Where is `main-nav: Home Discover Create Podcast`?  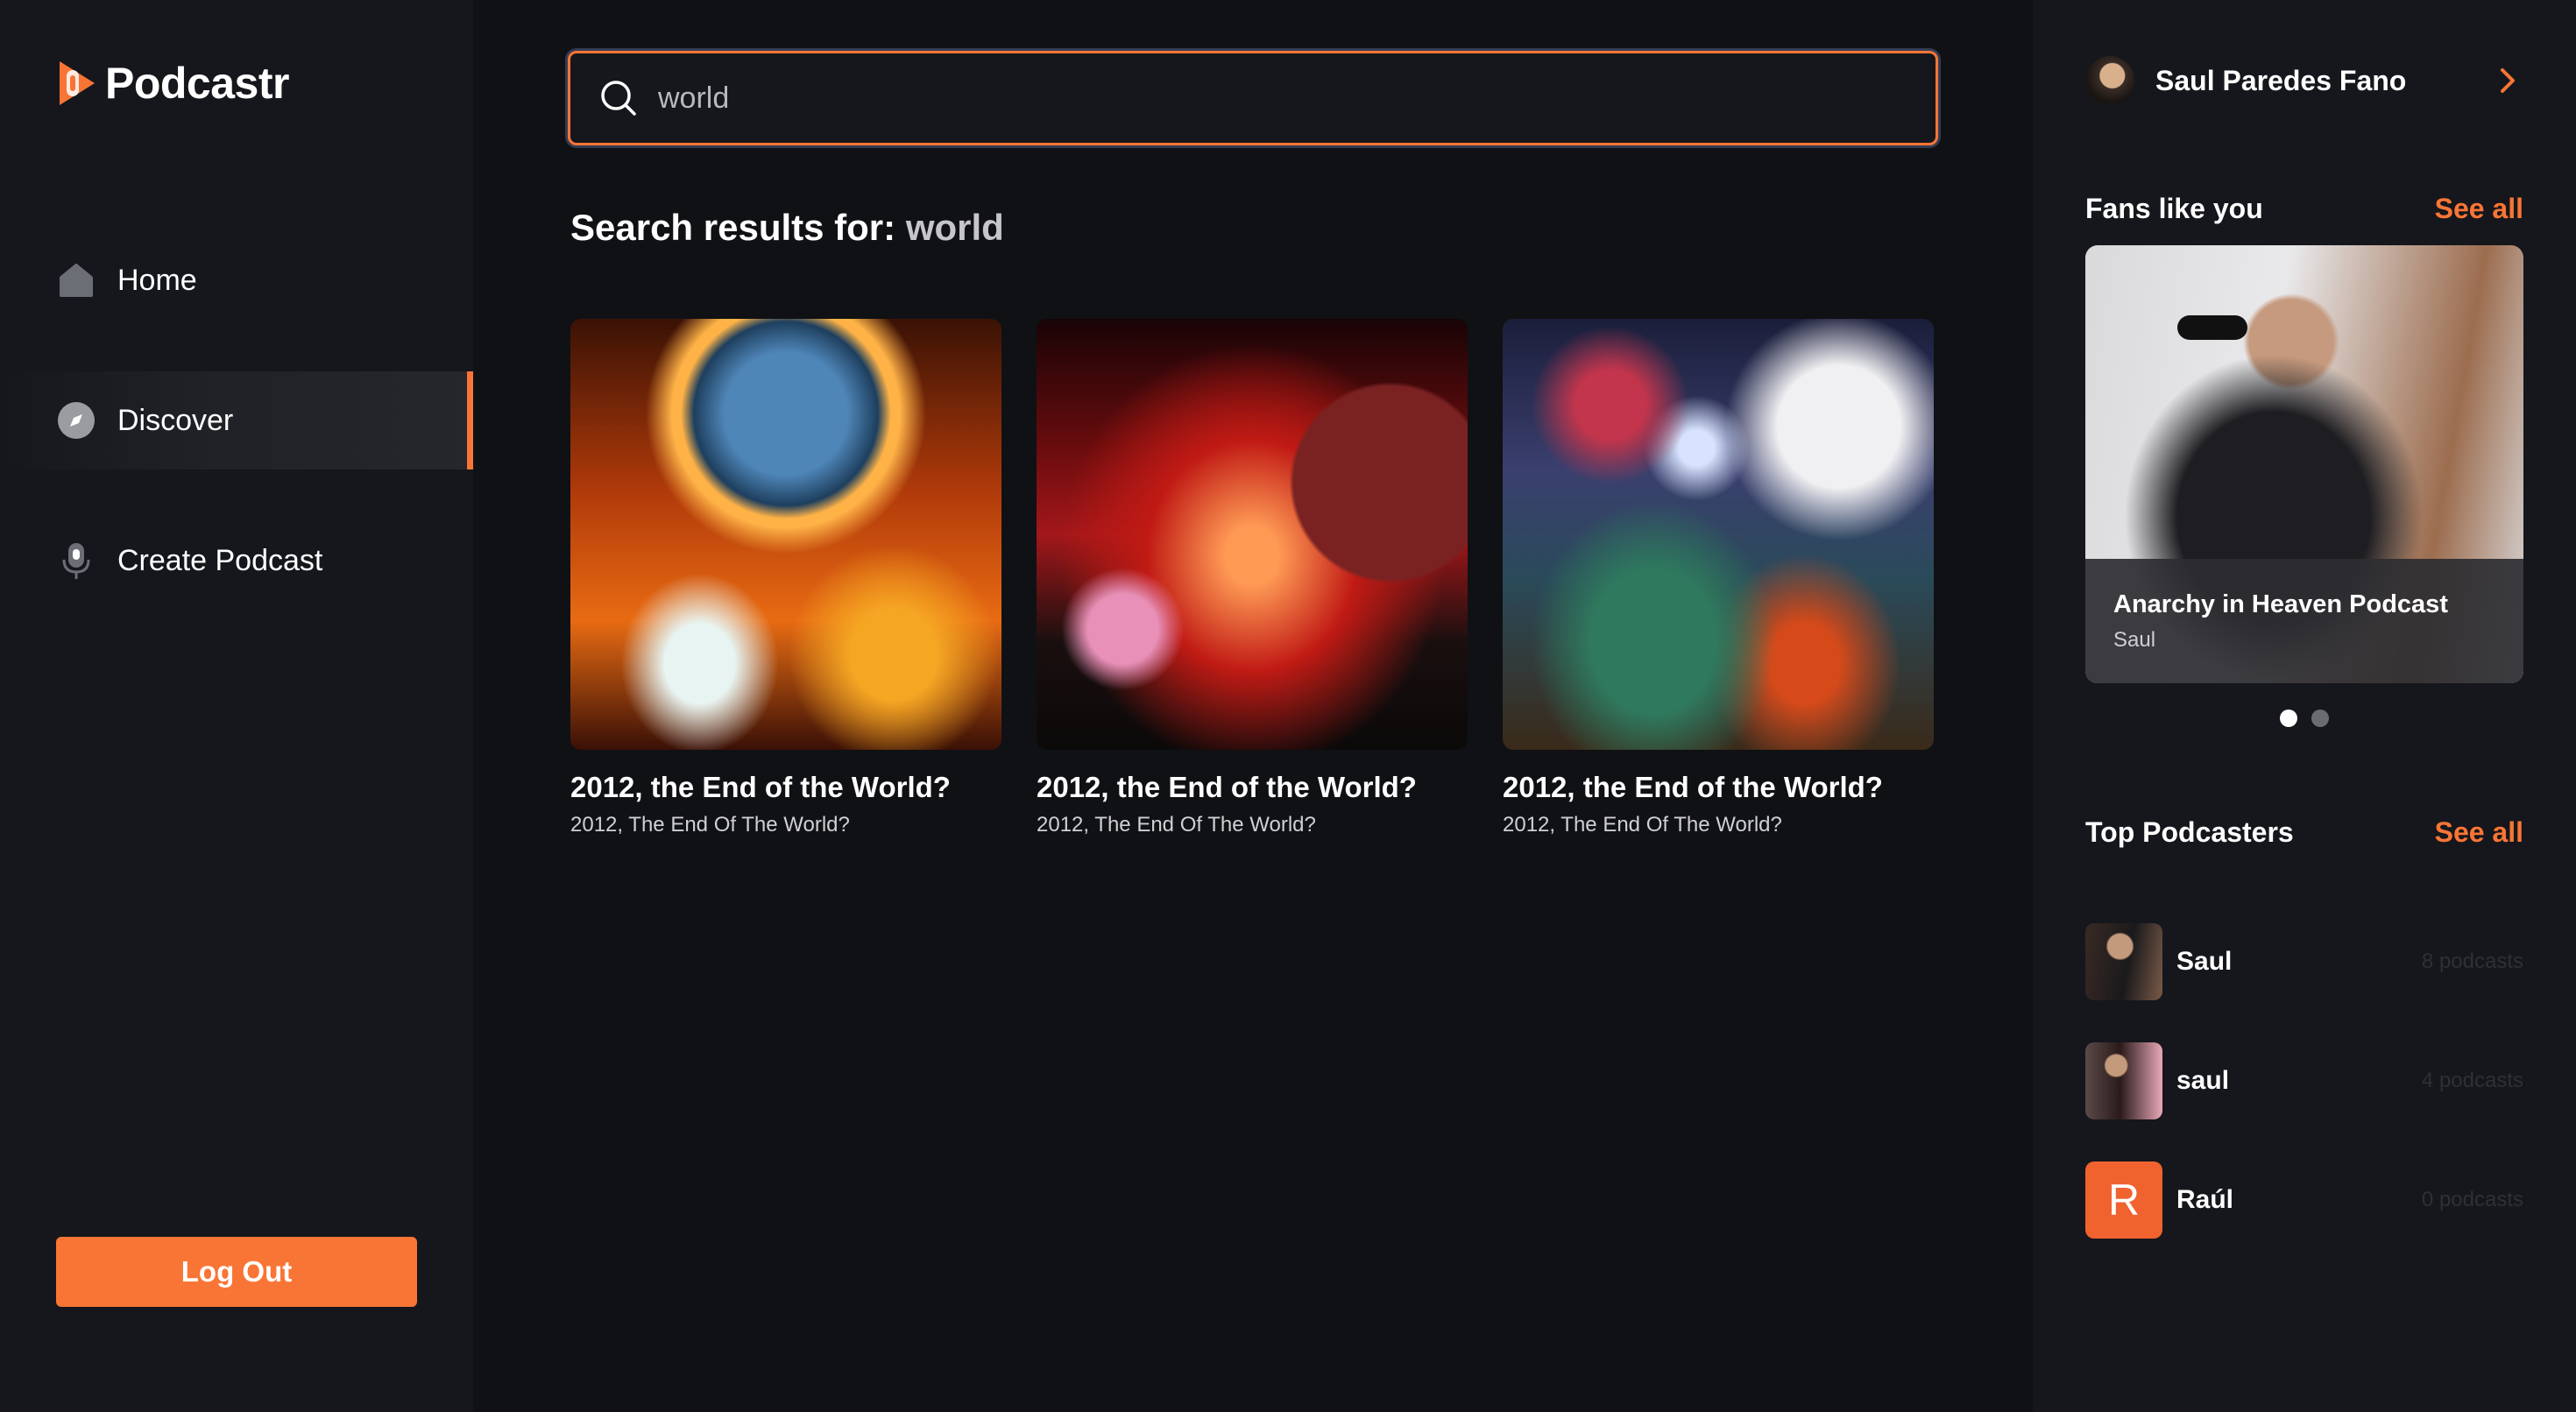
main-nav: Home Discover Create Podcast is located at coordinates (236, 442).